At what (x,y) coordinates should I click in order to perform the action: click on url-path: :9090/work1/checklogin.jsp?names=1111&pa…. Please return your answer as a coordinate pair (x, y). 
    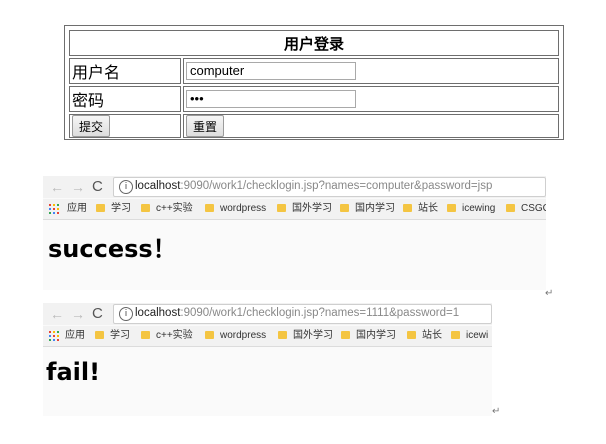
    Looking at the image, I should click on (320, 313).